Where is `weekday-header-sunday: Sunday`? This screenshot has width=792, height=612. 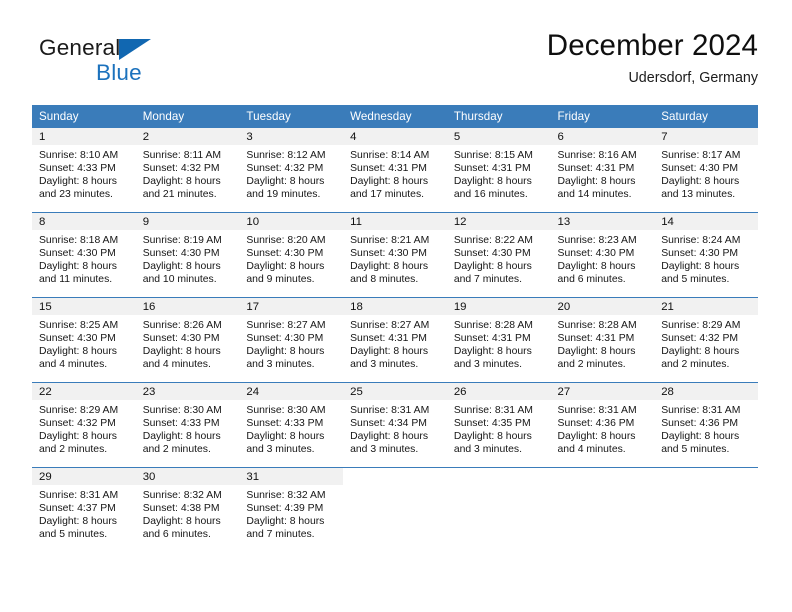 weekday-header-sunday: Sunday is located at coordinates (84, 116).